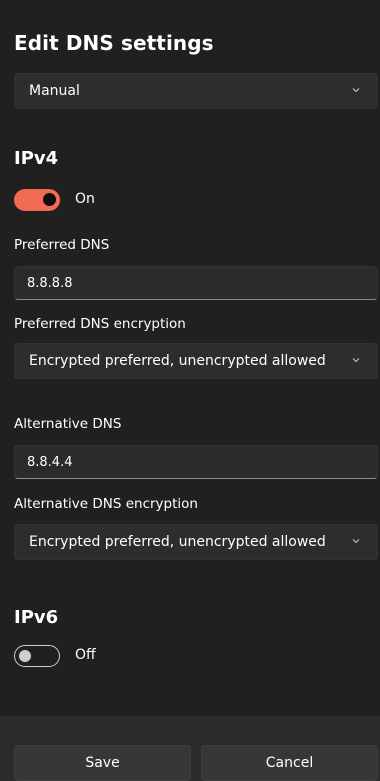 The height and width of the screenshot is (781, 380). What do you see at coordinates (50, 462) in the screenshot?
I see `alternative-dns-value: 8.8.4.4` at bounding box center [50, 462].